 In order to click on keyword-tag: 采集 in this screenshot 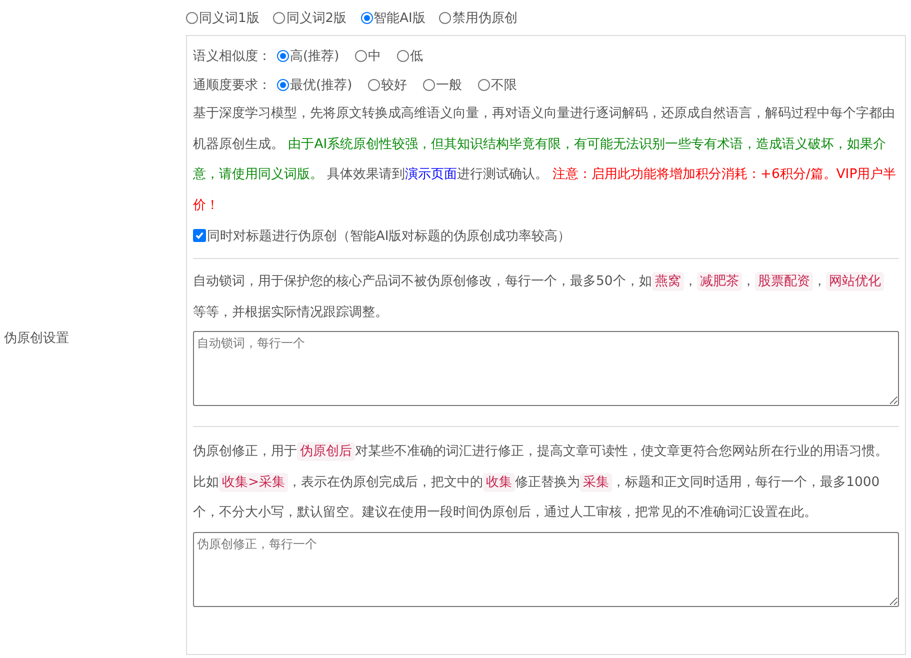, I will do `click(596, 482)`.